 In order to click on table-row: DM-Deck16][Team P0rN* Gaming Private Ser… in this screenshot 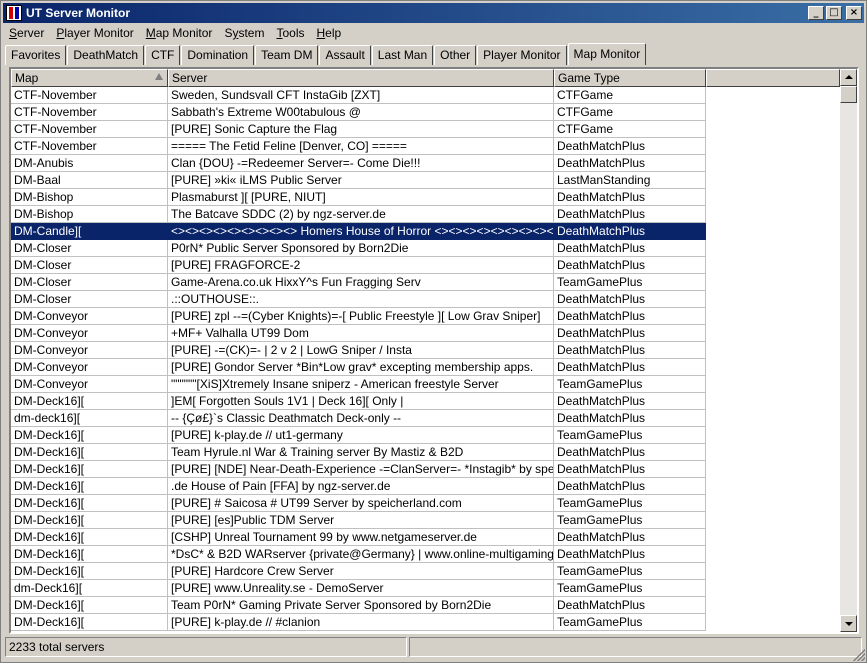, I will do `click(425, 605)`.